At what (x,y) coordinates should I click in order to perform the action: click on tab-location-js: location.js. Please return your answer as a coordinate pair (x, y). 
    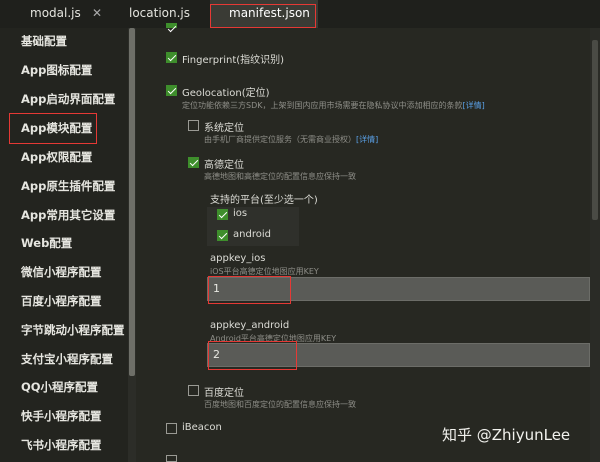
    Looking at the image, I should click on (160, 14).